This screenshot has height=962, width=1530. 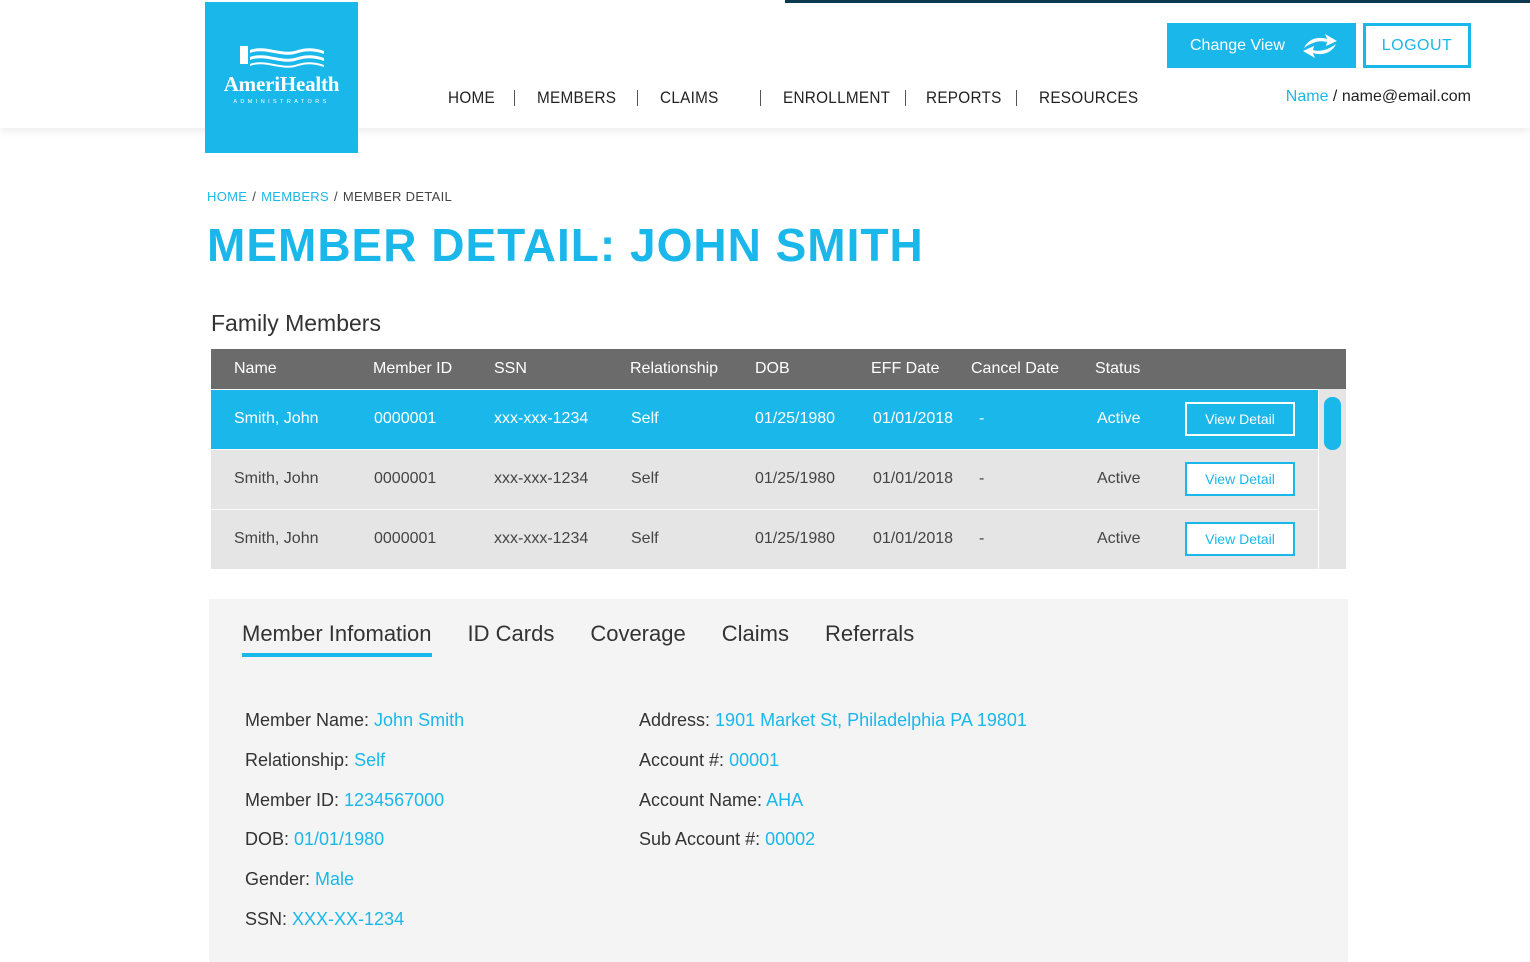 What do you see at coordinates (370, 760) in the screenshot?
I see `field-value: Self` at bounding box center [370, 760].